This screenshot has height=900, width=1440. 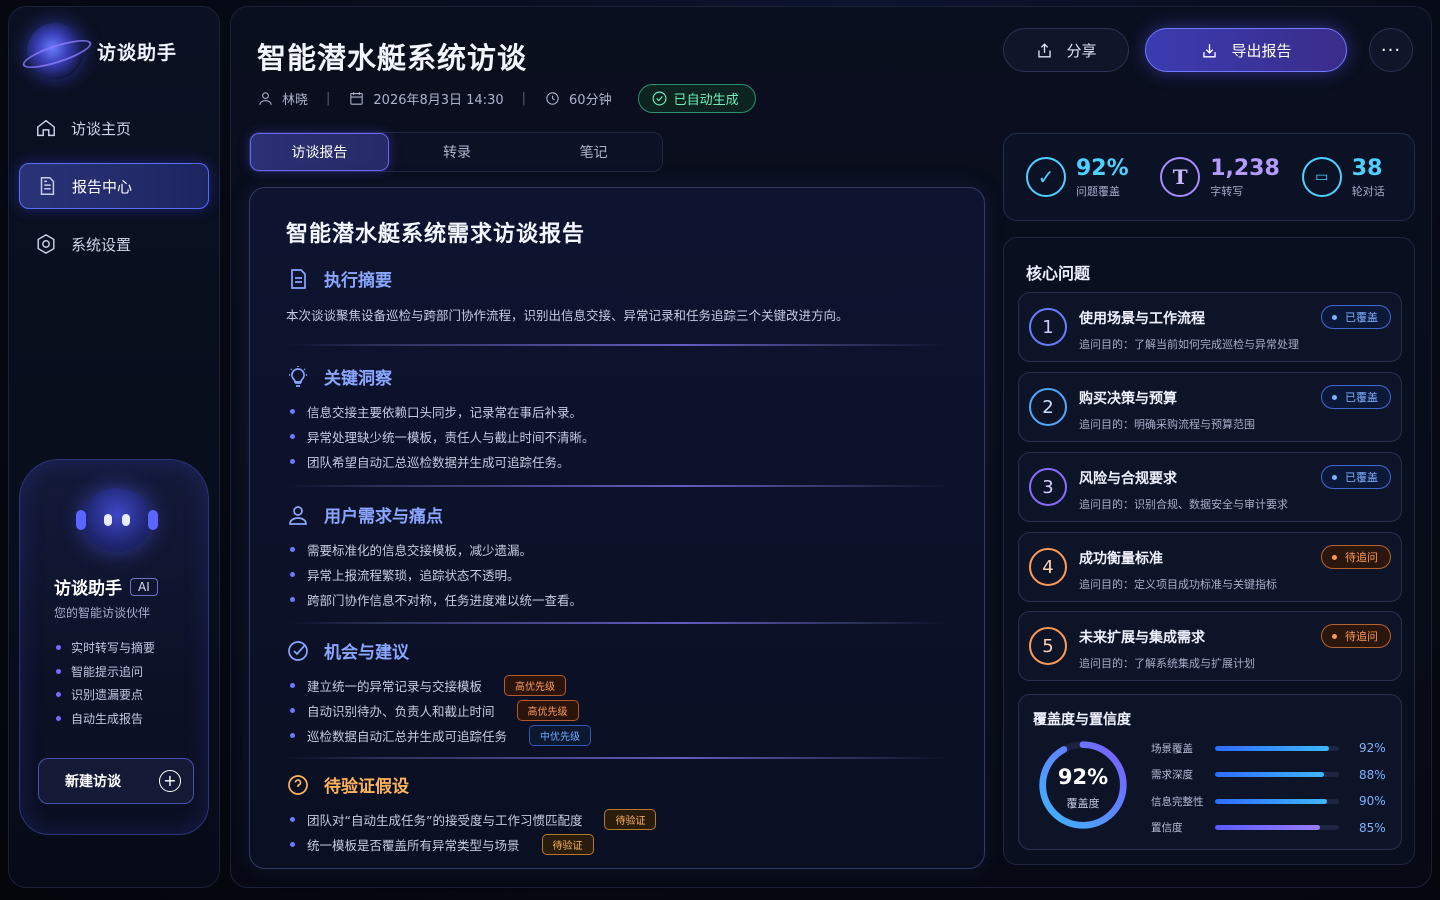 I want to click on robot-eye-icon, so click(x=108, y=520).